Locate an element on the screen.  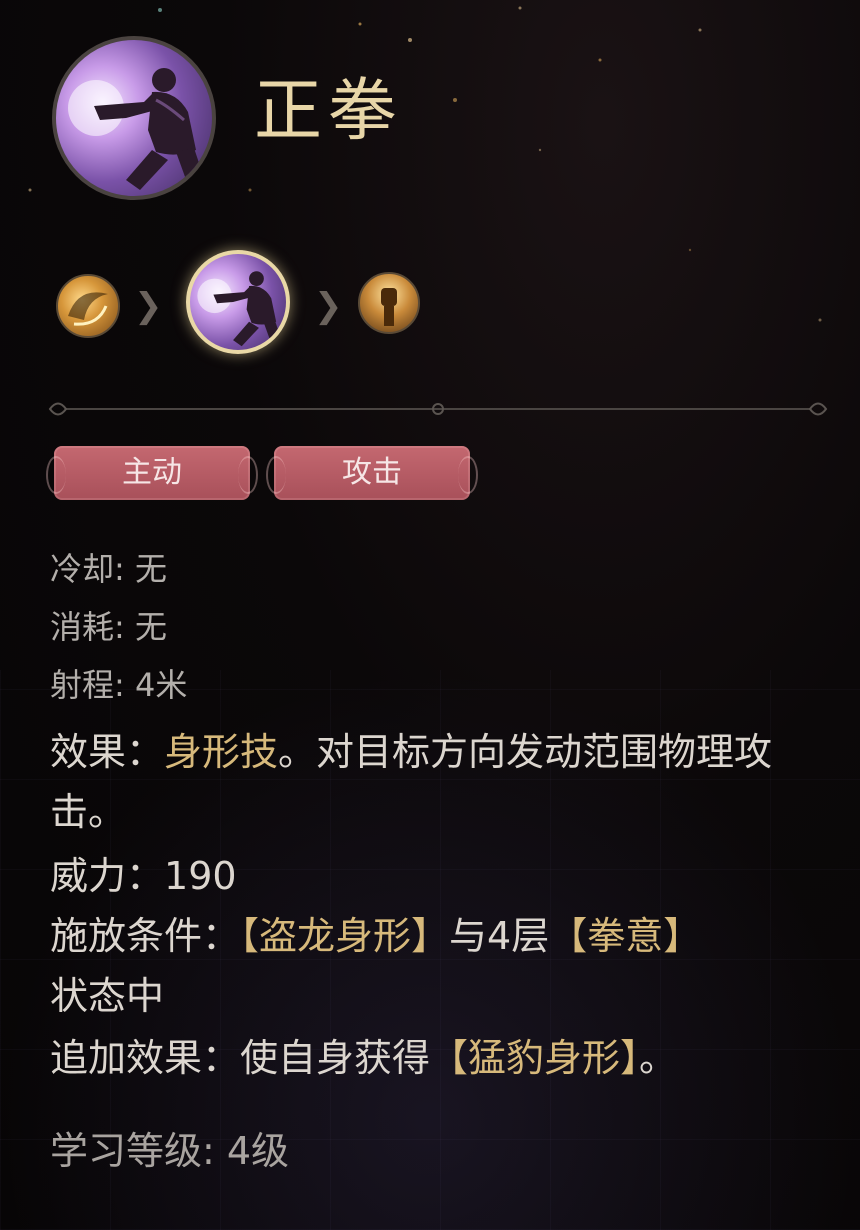
learn-level: 学习等级: 4级 is located at coordinates (170, 1151).